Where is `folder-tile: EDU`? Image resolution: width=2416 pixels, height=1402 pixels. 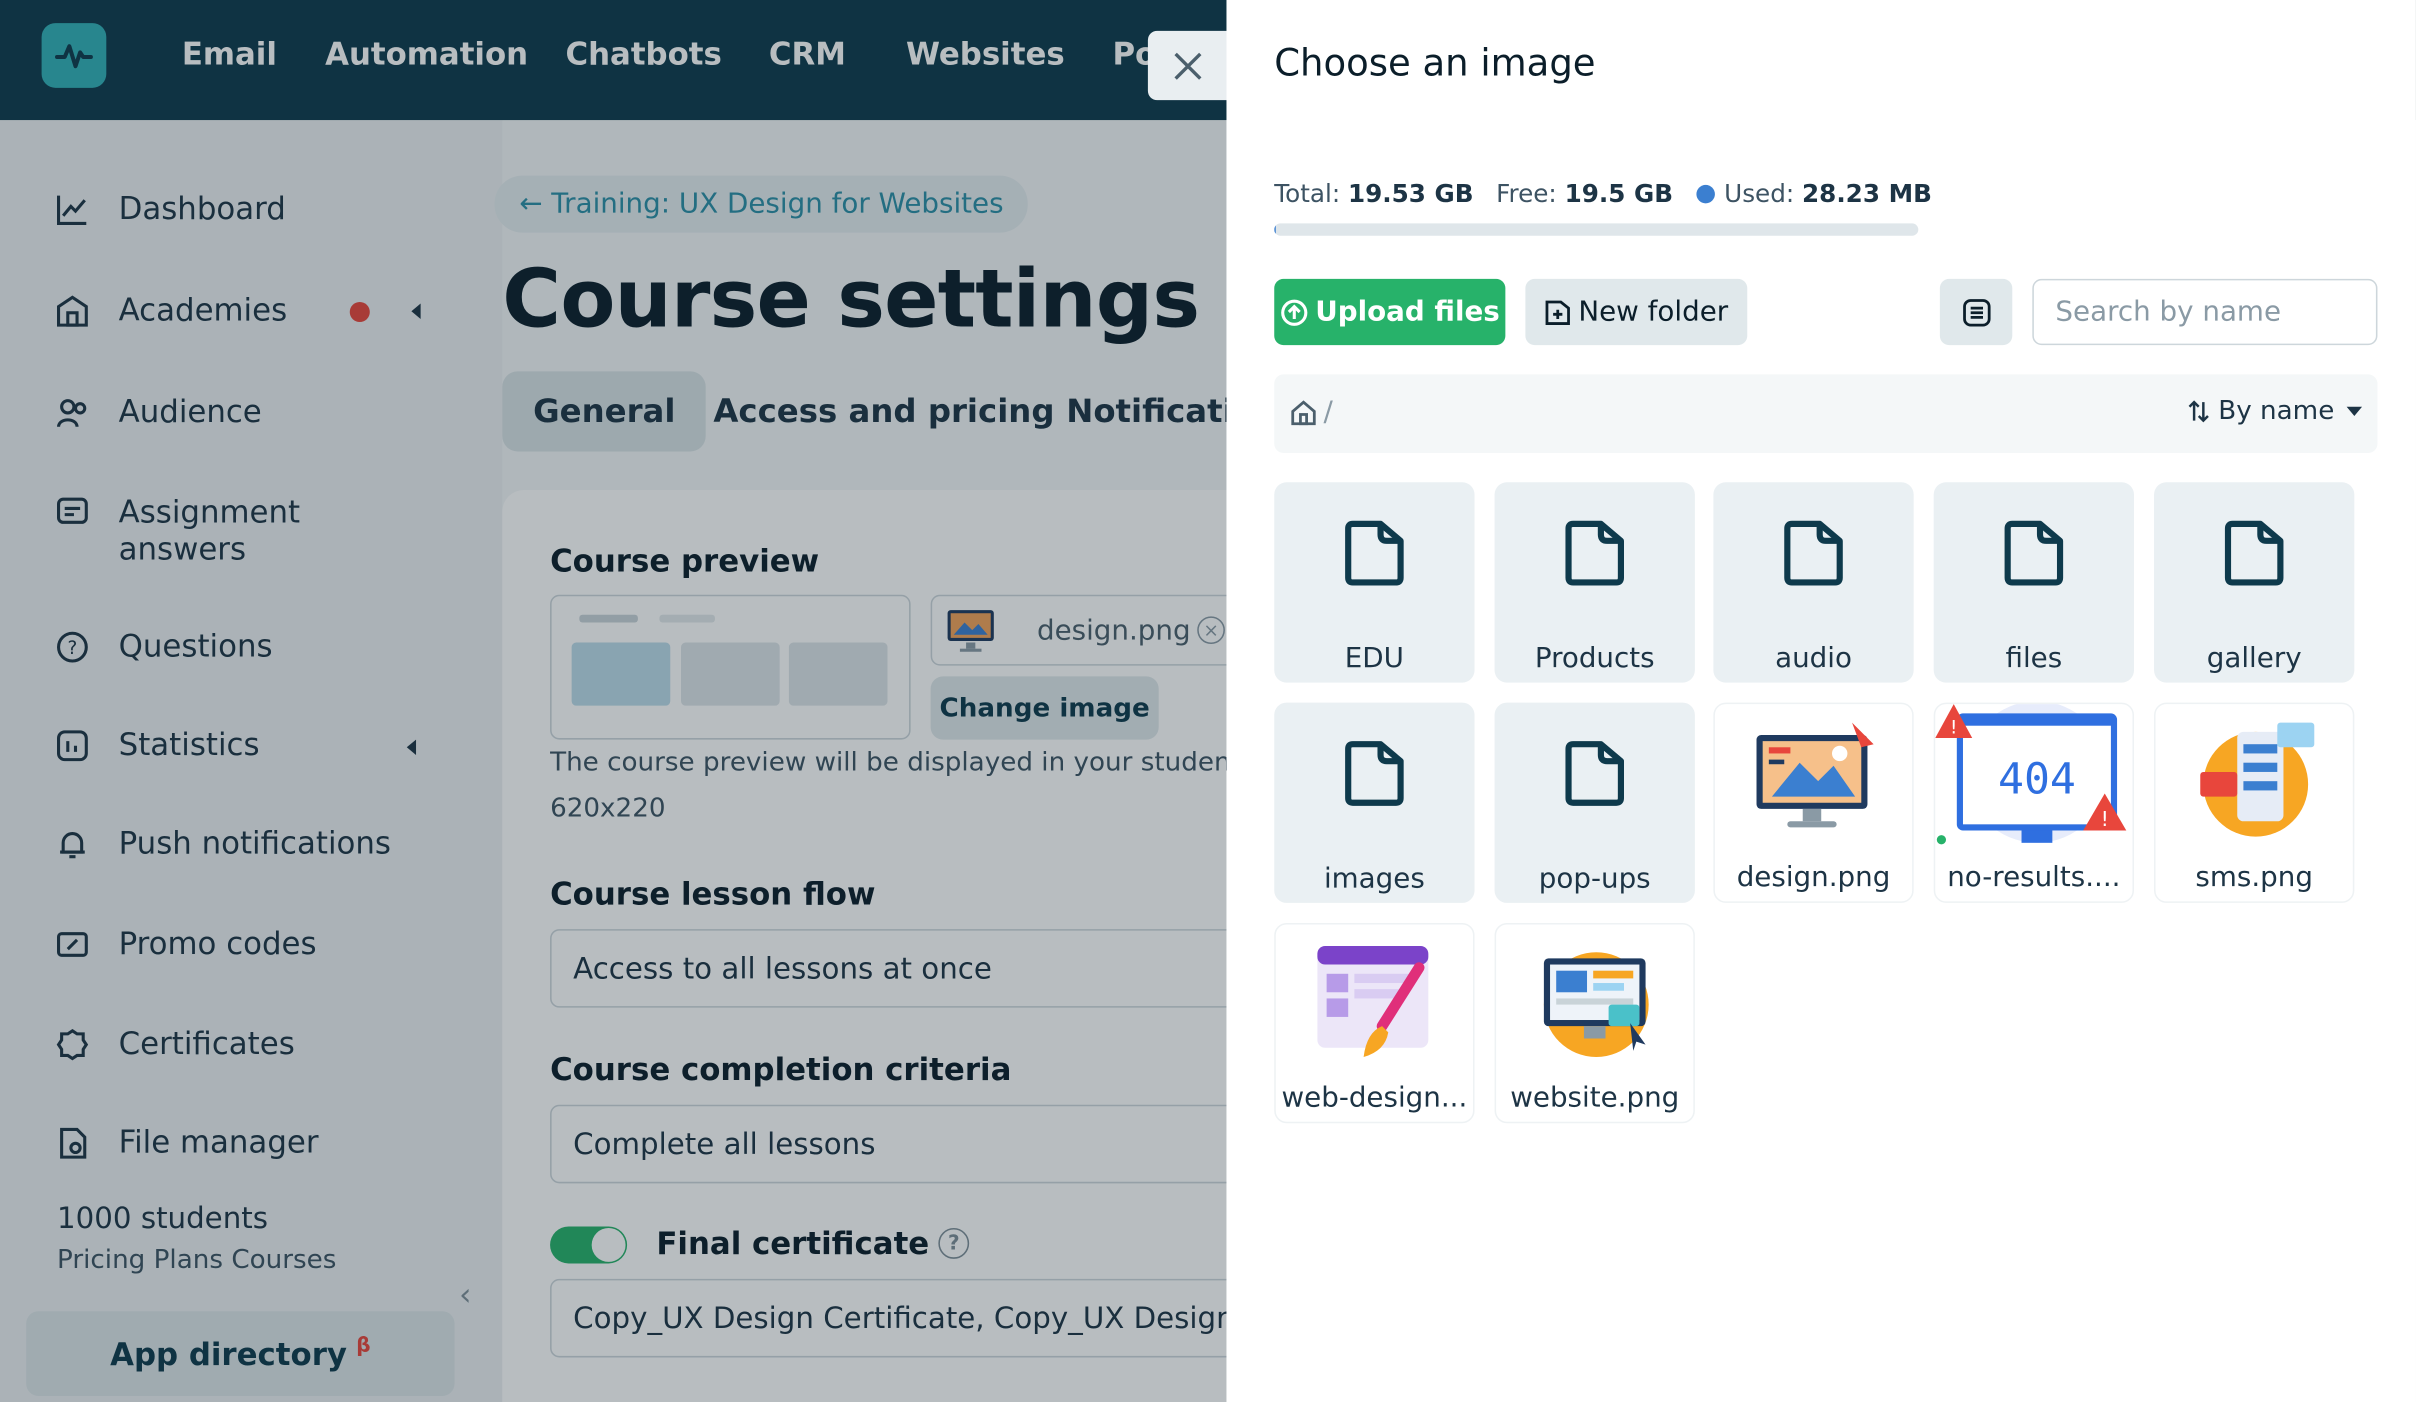 folder-tile: EDU is located at coordinates (1374, 582).